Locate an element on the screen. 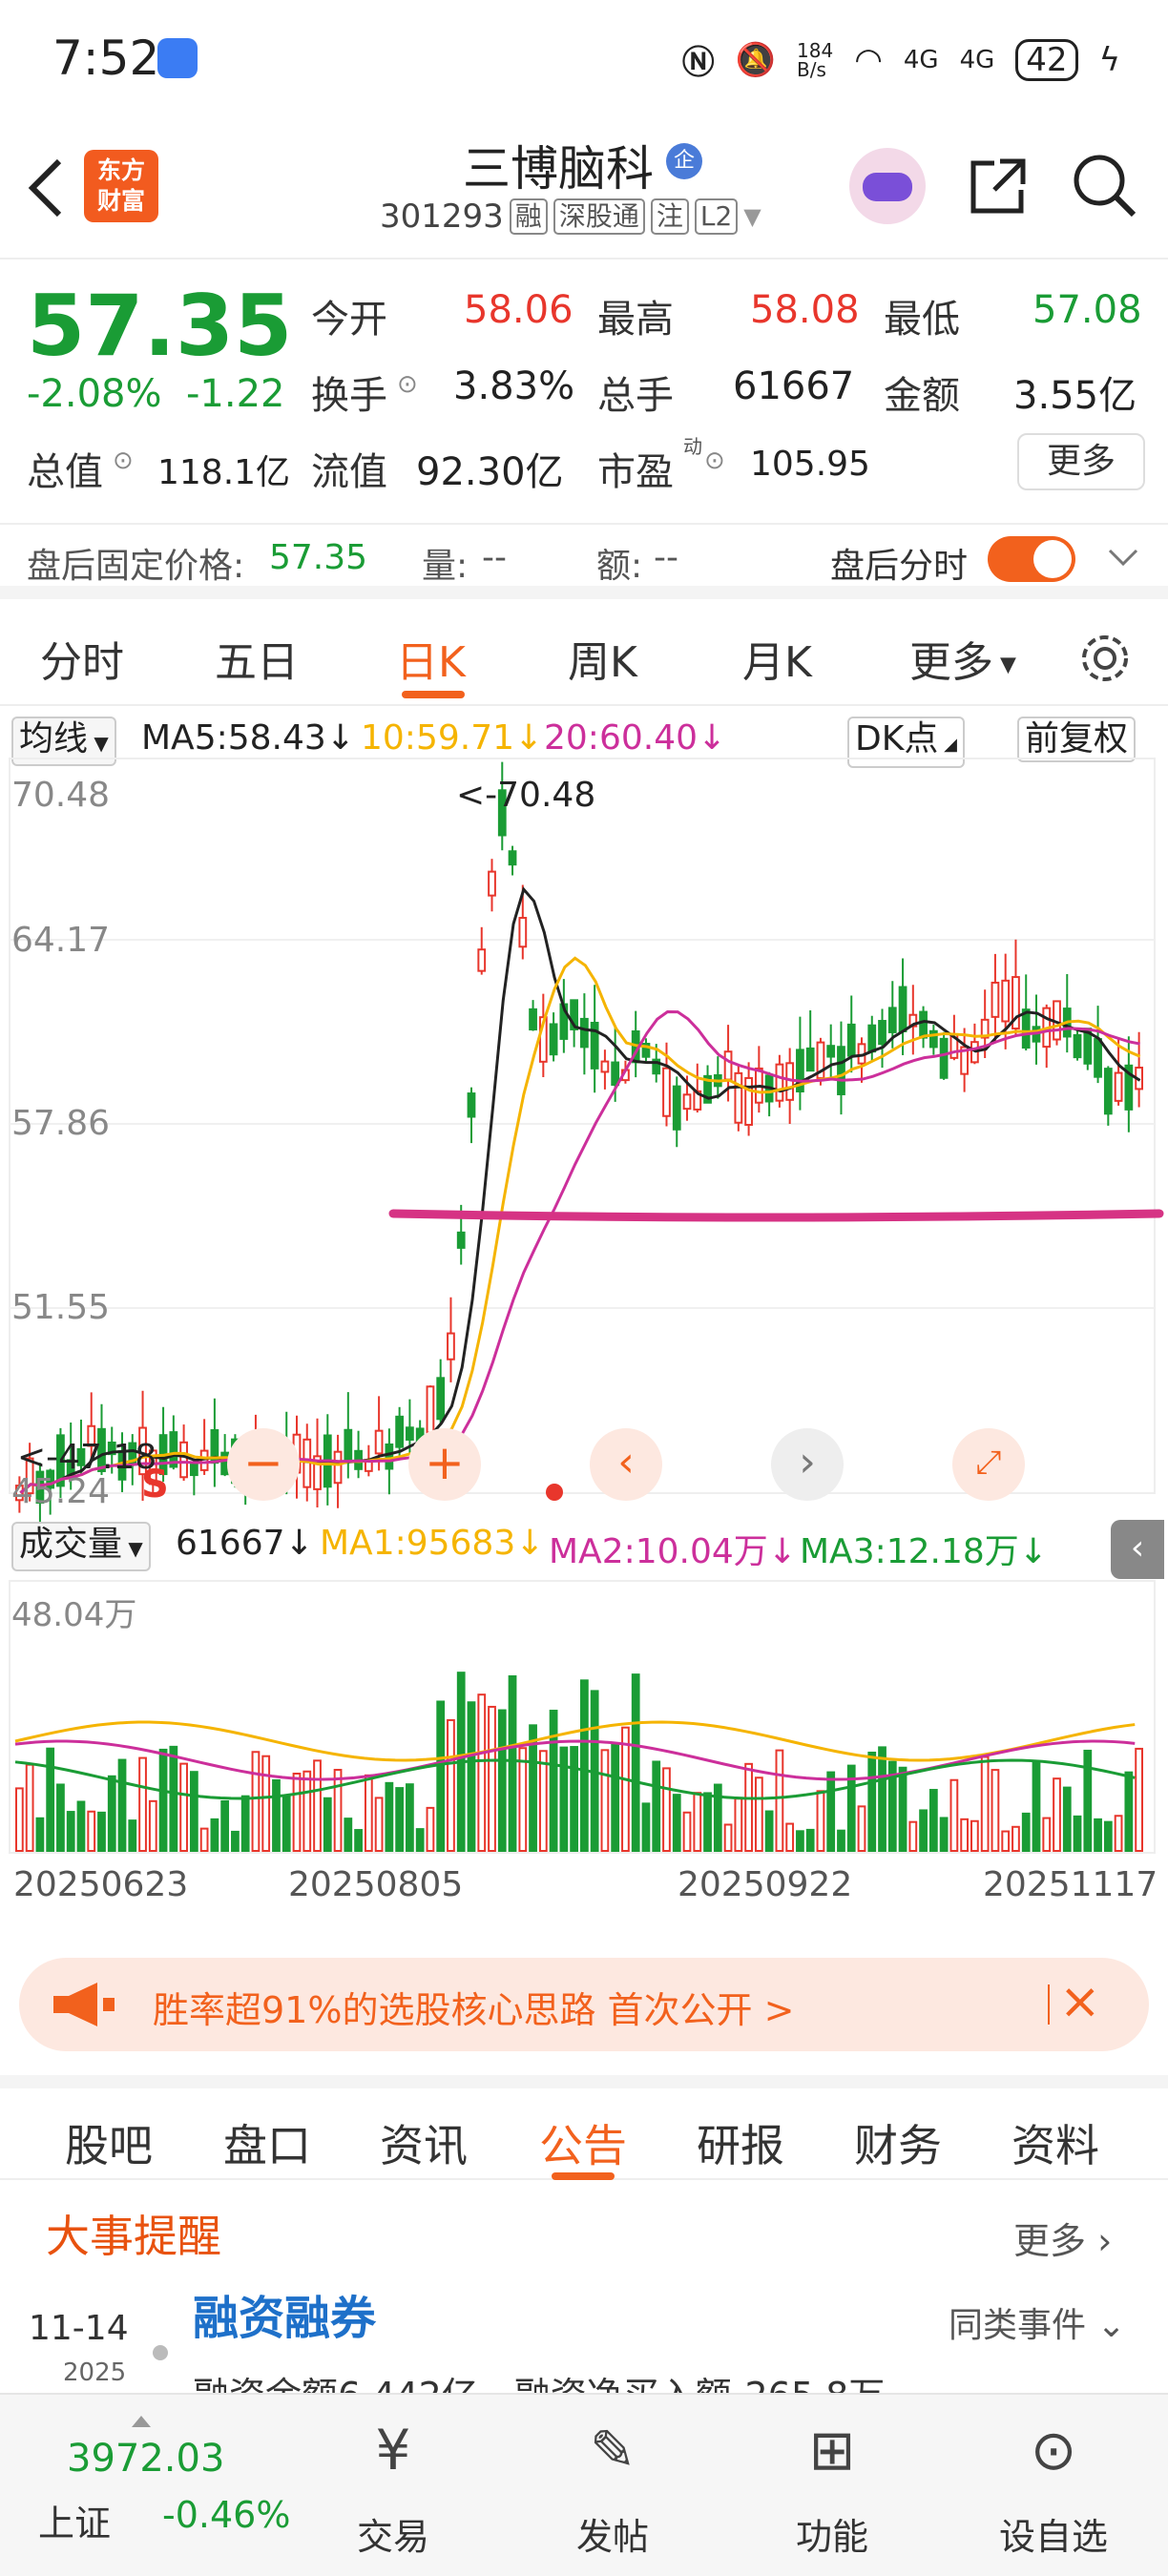  close-icon: × is located at coordinates (1080, 2001).